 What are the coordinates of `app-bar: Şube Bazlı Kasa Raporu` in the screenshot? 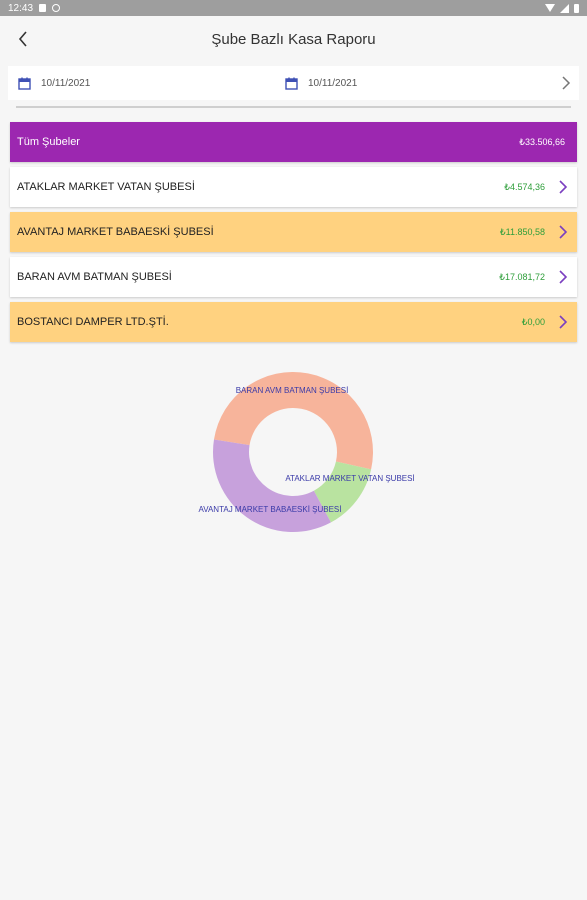 It's located at (293, 39).